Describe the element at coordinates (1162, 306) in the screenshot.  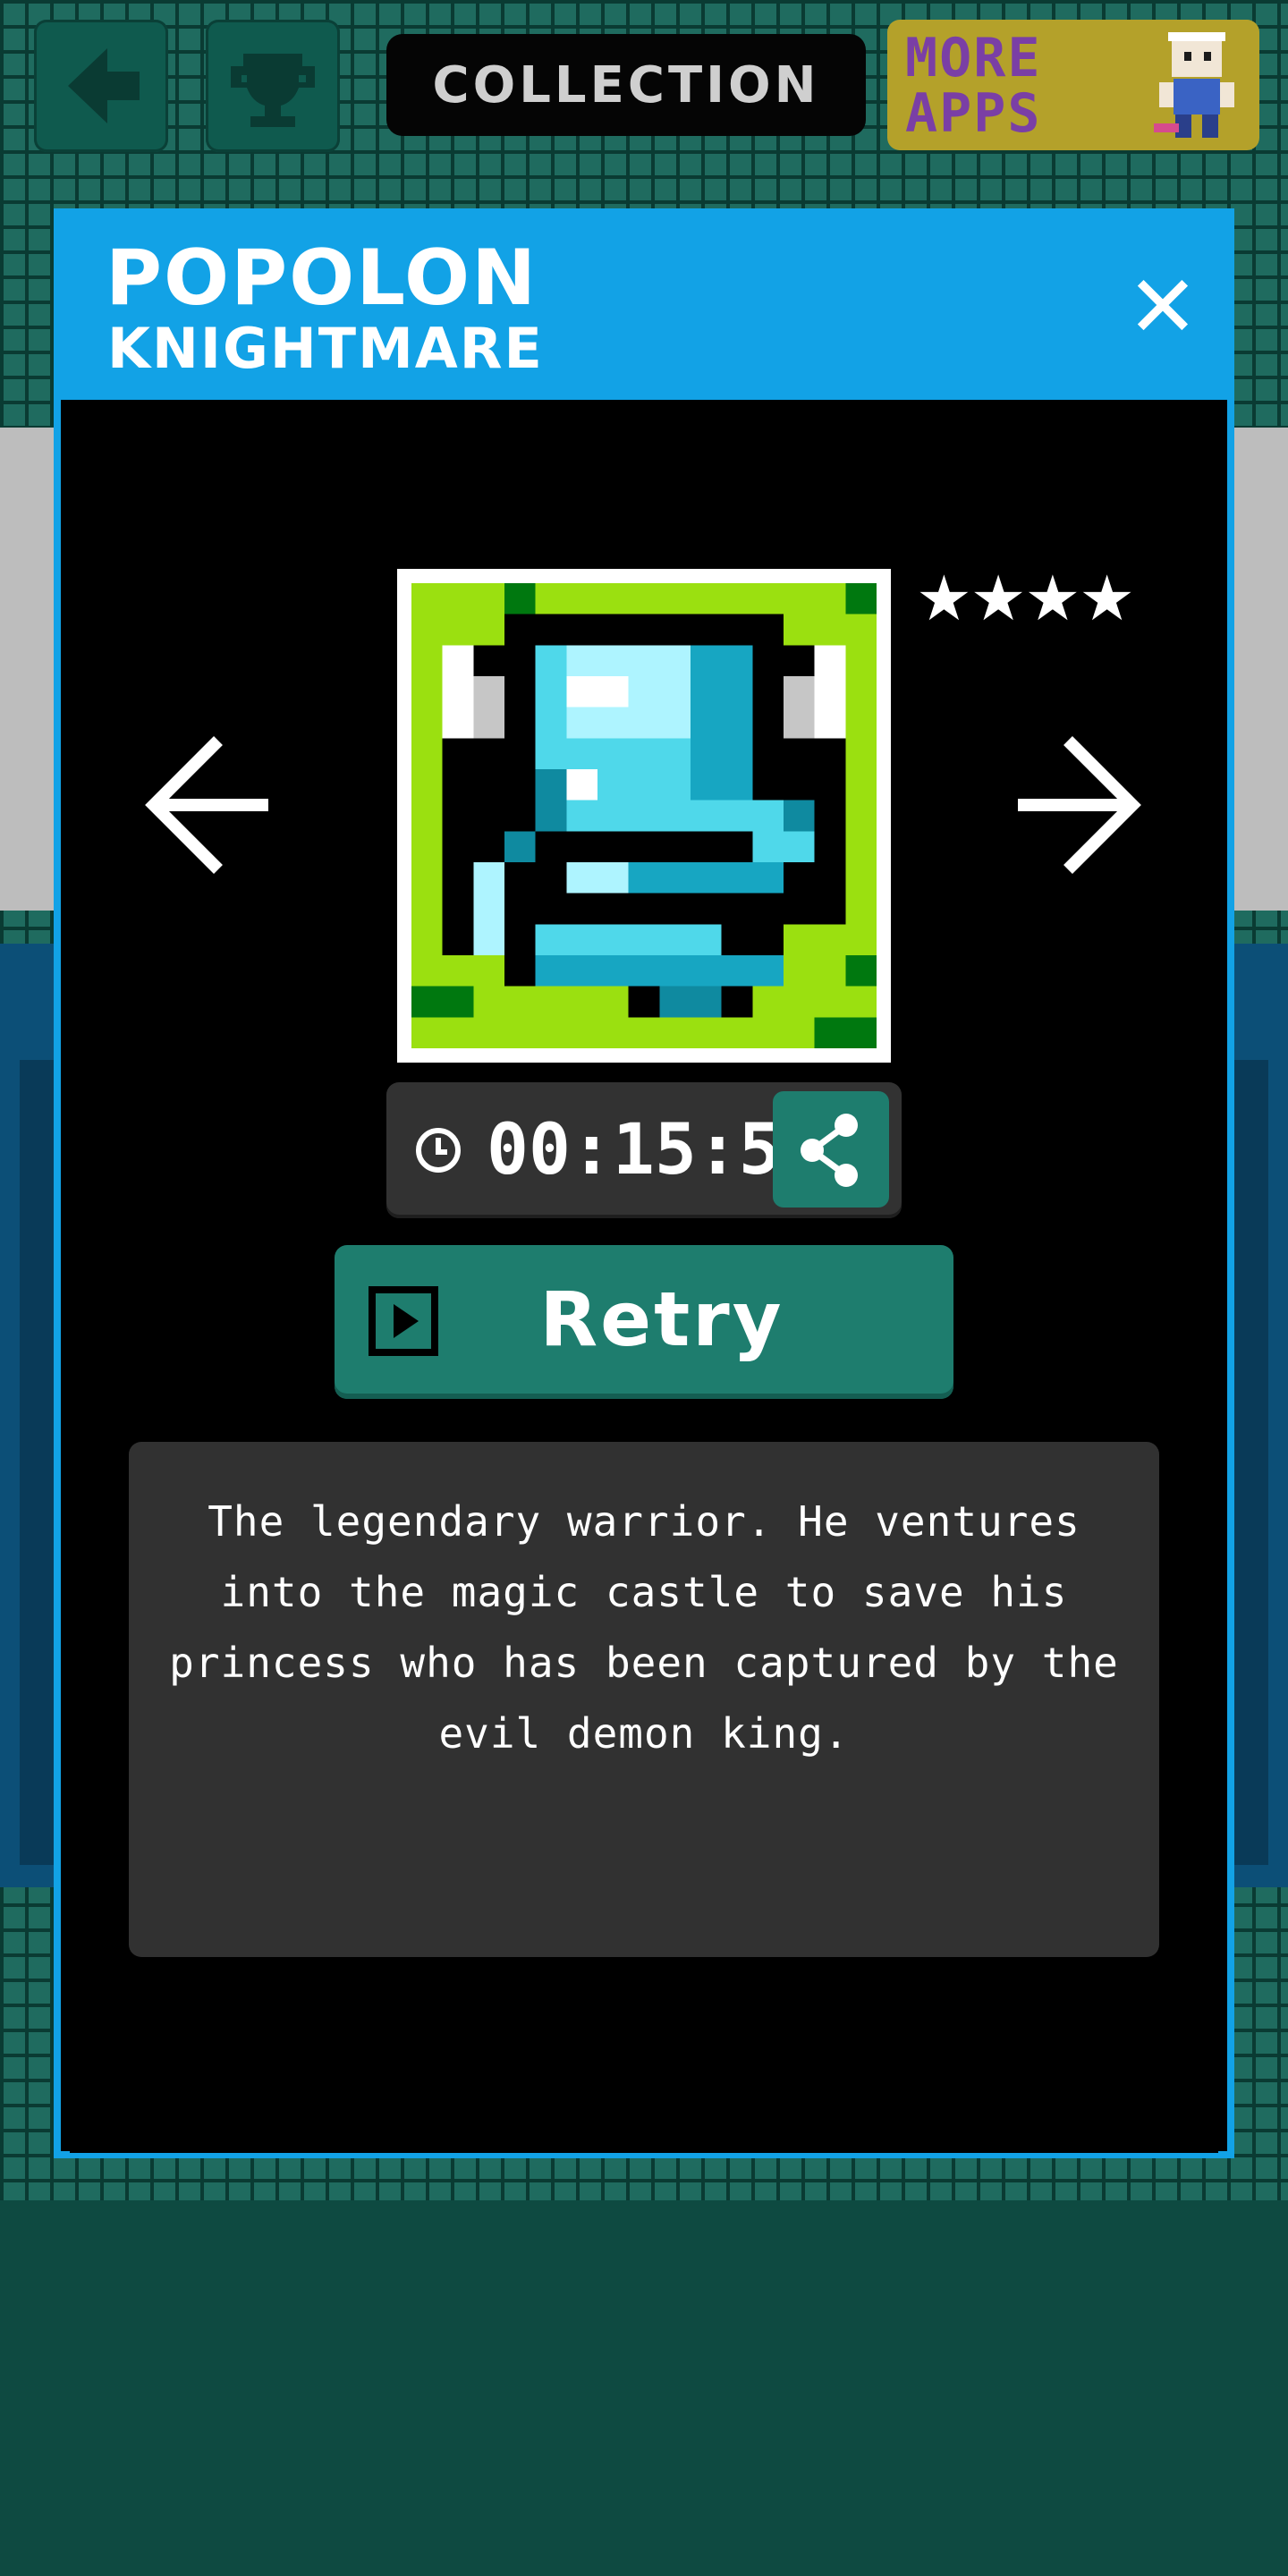
I see `close-button: ✕` at that location.